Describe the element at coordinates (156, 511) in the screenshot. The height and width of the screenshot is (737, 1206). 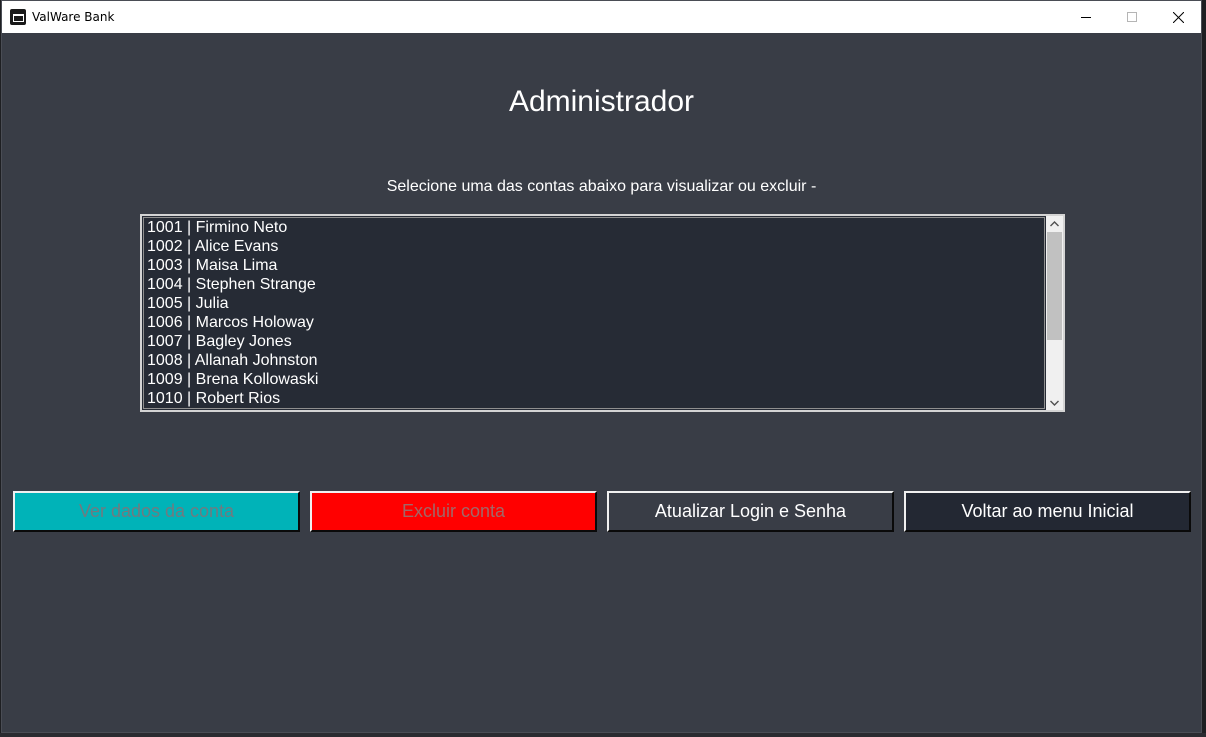
I see `view-account-button: Ver dados da conta` at that location.